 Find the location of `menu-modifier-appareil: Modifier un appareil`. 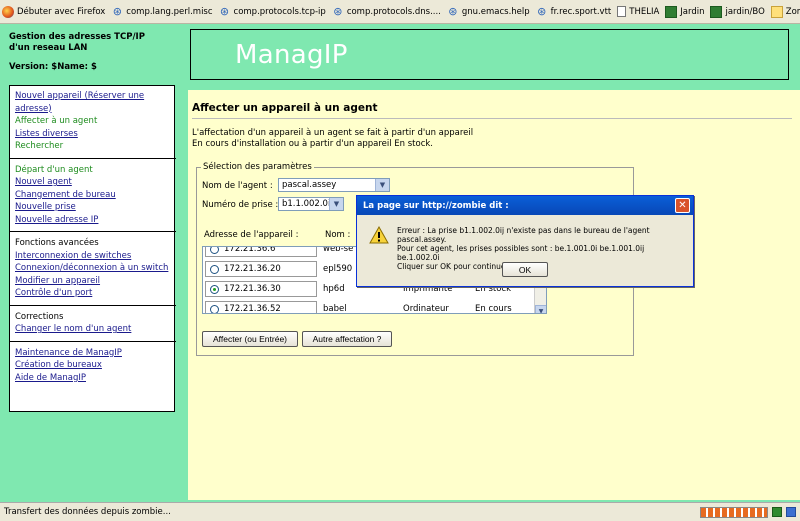

menu-modifier-appareil: Modifier un appareil is located at coordinates (92, 281).